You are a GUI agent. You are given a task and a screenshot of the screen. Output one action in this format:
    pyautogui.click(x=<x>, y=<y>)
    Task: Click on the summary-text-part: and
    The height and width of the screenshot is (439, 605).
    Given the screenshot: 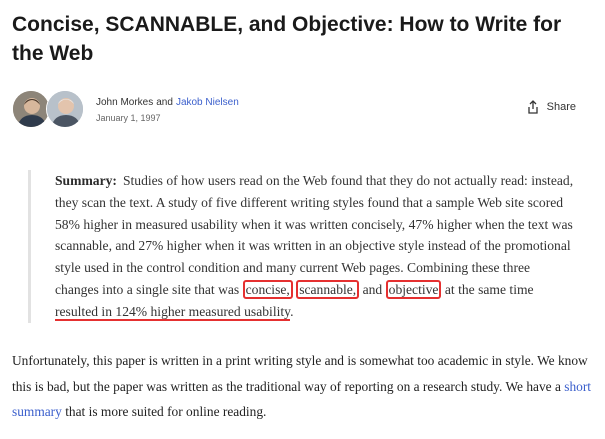 What is the action you would take?
    pyautogui.click(x=372, y=289)
    